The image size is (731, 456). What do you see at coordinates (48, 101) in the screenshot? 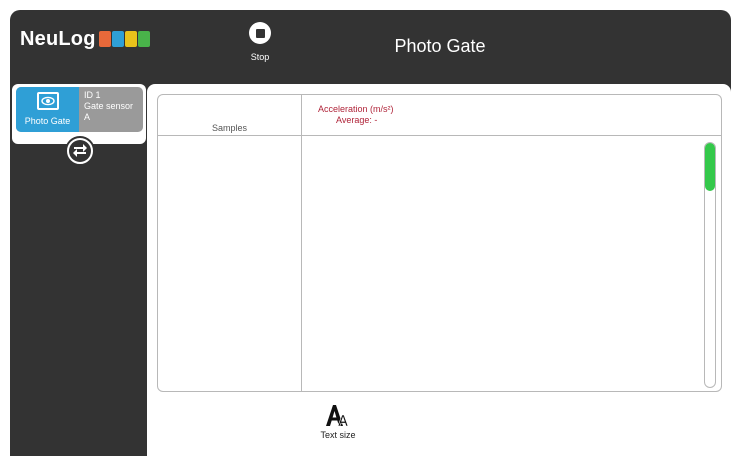
I see `eye-icon` at bounding box center [48, 101].